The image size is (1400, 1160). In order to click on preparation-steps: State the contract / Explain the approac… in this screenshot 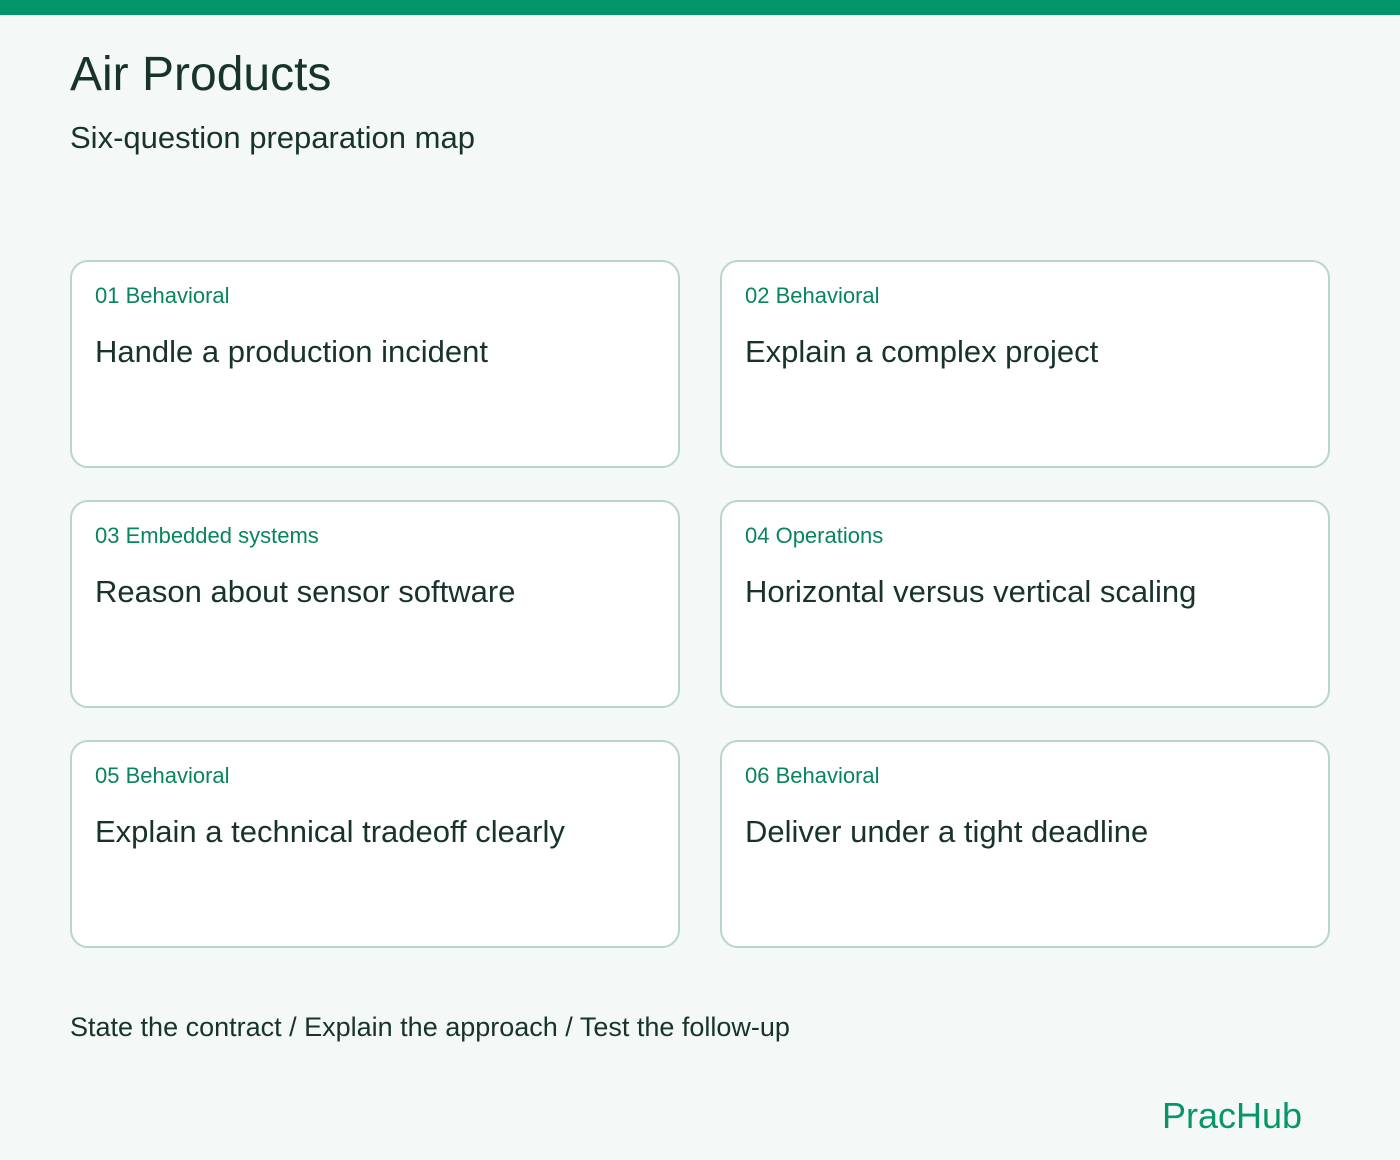, I will do `click(430, 1027)`.